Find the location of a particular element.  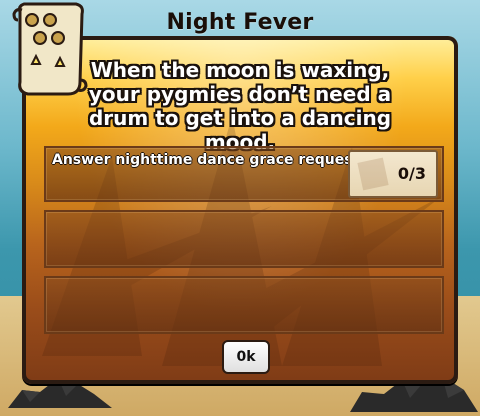

request-text: Answer nighttime dance grace requests. is located at coordinates (212, 160).